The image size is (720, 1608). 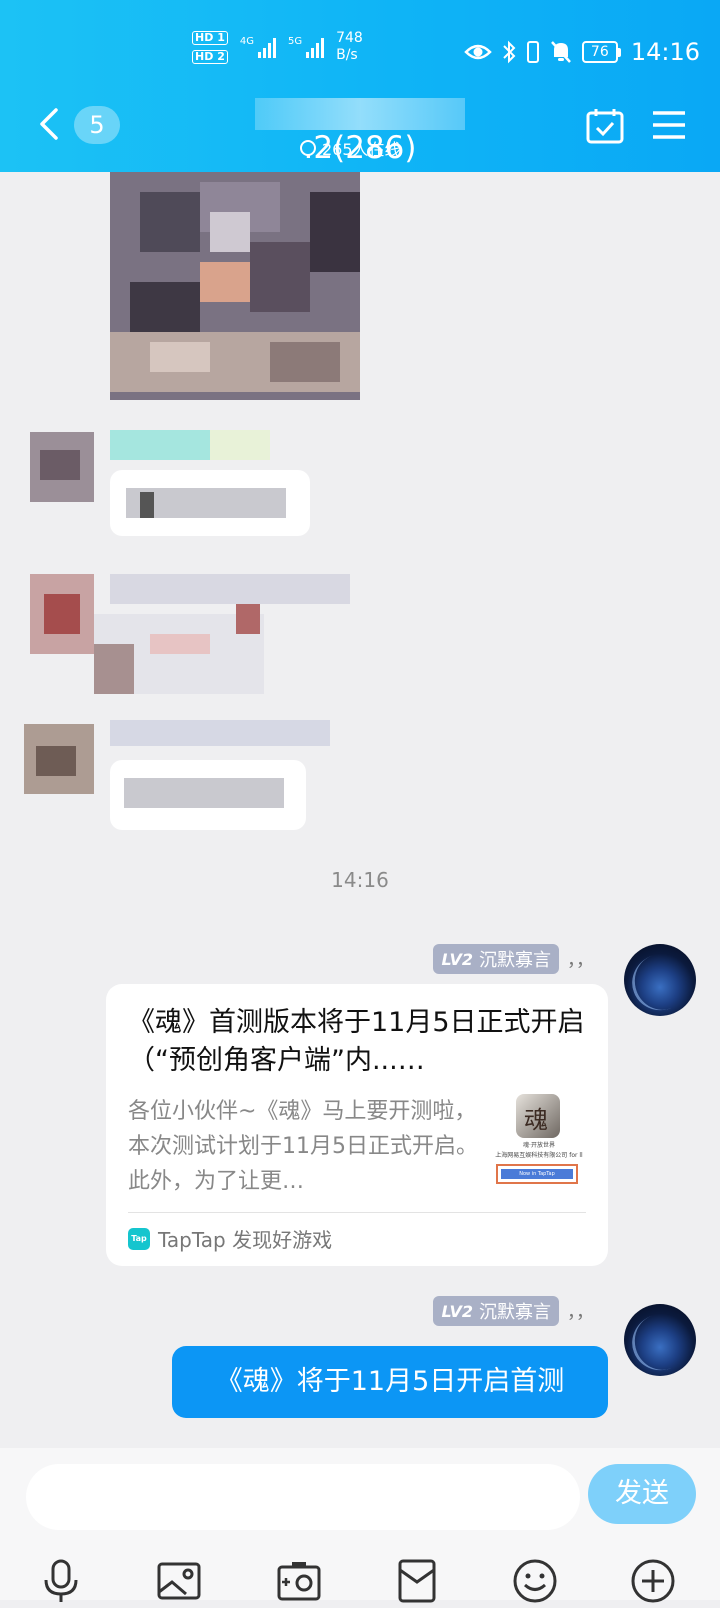 What do you see at coordinates (605, 126) in the screenshot?
I see `calendar-check-icon` at bounding box center [605, 126].